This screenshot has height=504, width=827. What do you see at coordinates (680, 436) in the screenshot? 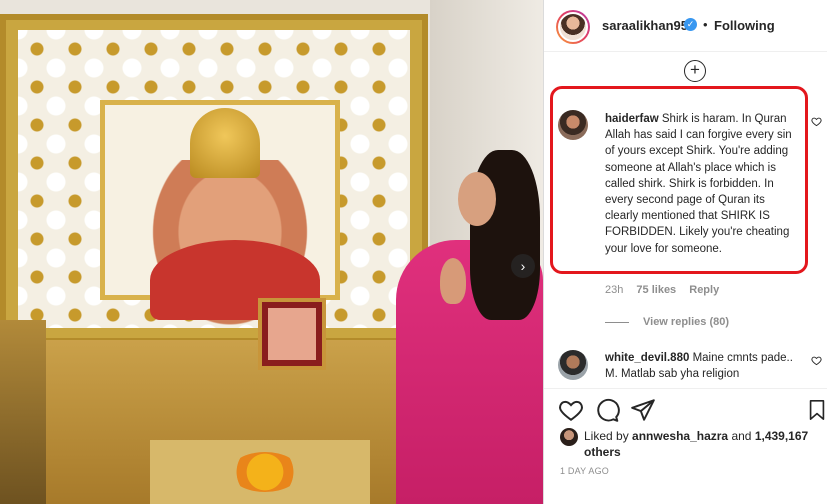
I see `liker-username: annwesha_hazra` at bounding box center [680, 436].